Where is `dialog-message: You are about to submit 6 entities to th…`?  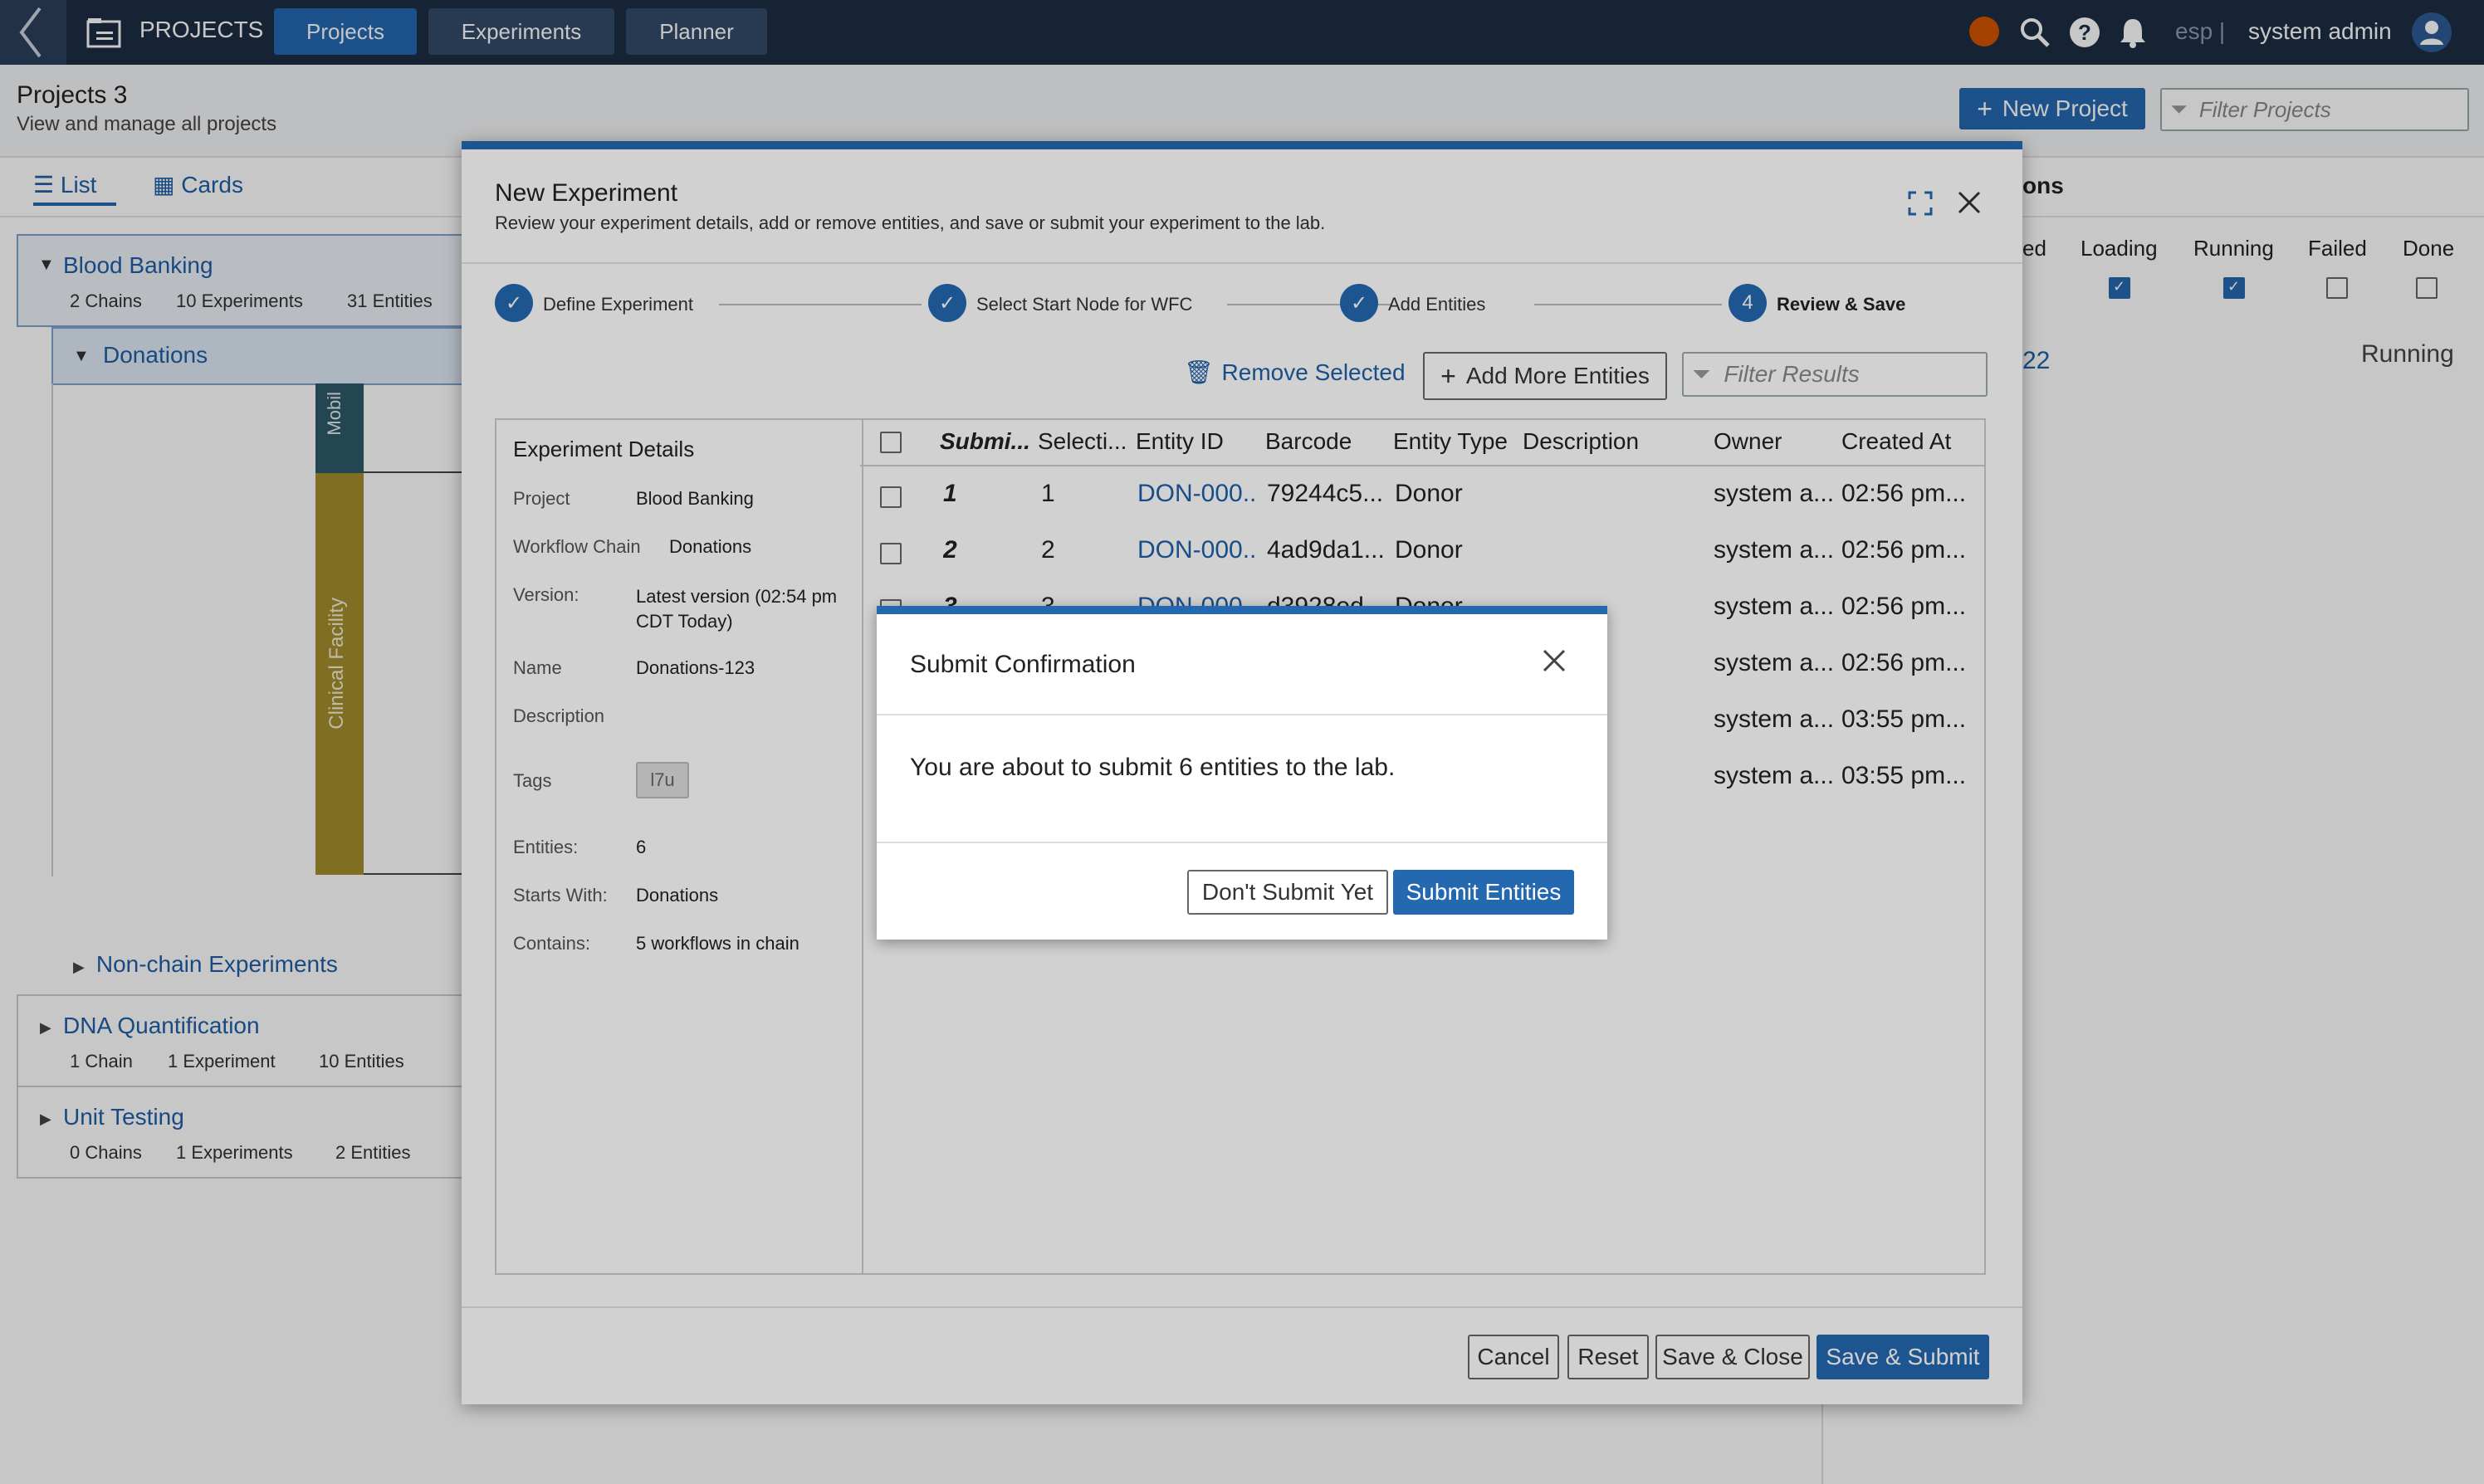 dialog-message: You are about to submit 6 entities to th… is located at coordinates (1153, 767).